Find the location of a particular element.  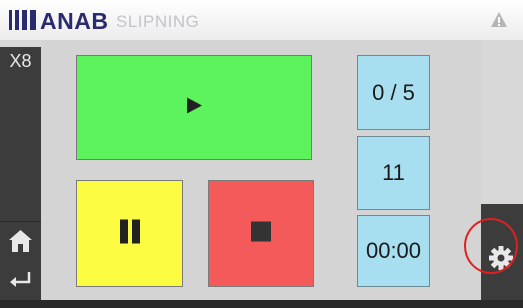

stop-icon is located at coordinates (261, 233).